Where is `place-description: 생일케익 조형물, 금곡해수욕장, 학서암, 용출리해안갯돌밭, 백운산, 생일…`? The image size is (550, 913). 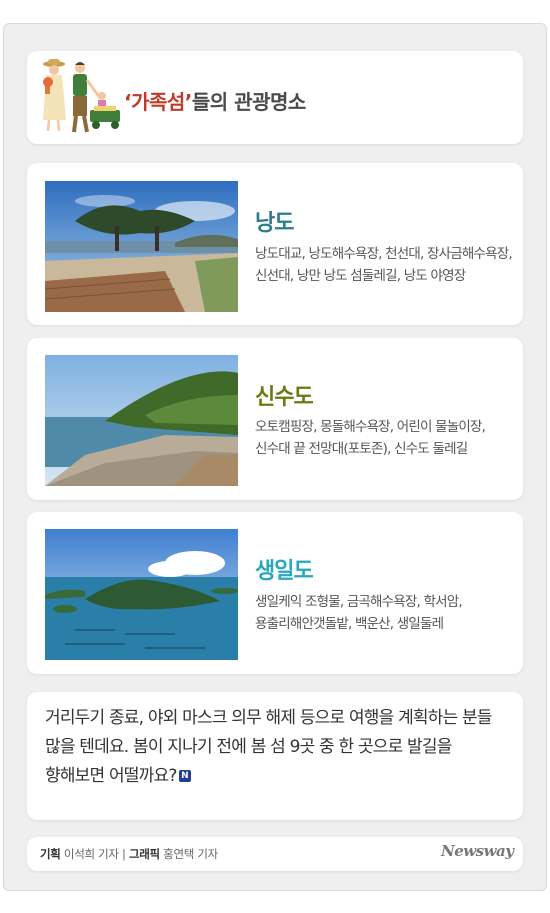
place-description: 생일케익 조형물, 금곡해수욕장, 학서암, 용출리해안갯돌밭, 백운산, 생일… is located at coordinates (359, 613).